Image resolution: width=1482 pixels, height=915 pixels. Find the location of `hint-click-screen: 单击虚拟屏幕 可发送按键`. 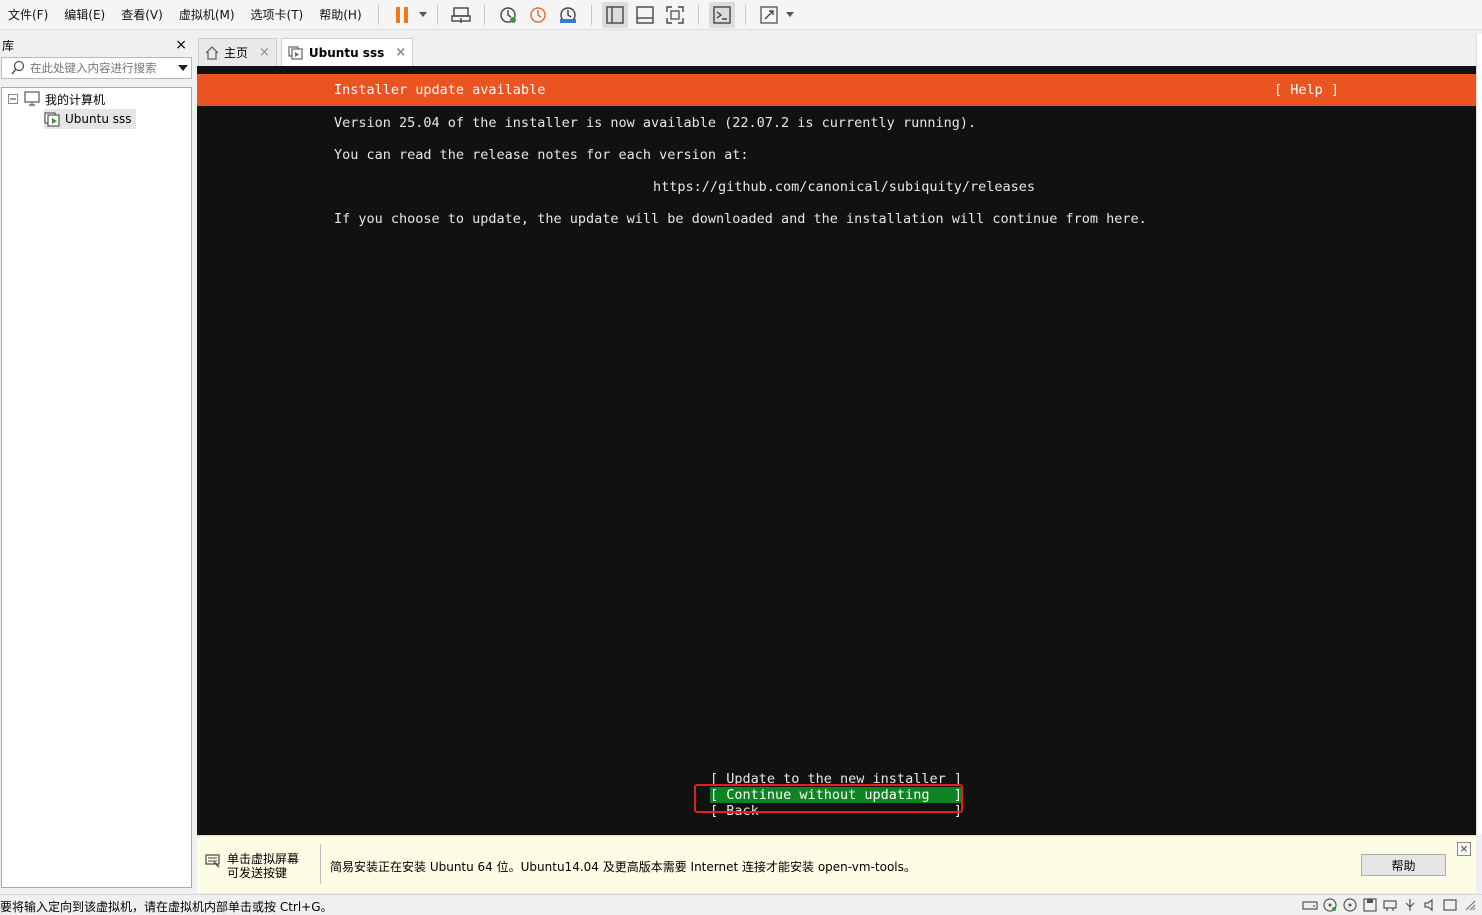

hint-click-screen: 单击虚拟屏幕 可发送按键 is located at coordinates (252, 866).